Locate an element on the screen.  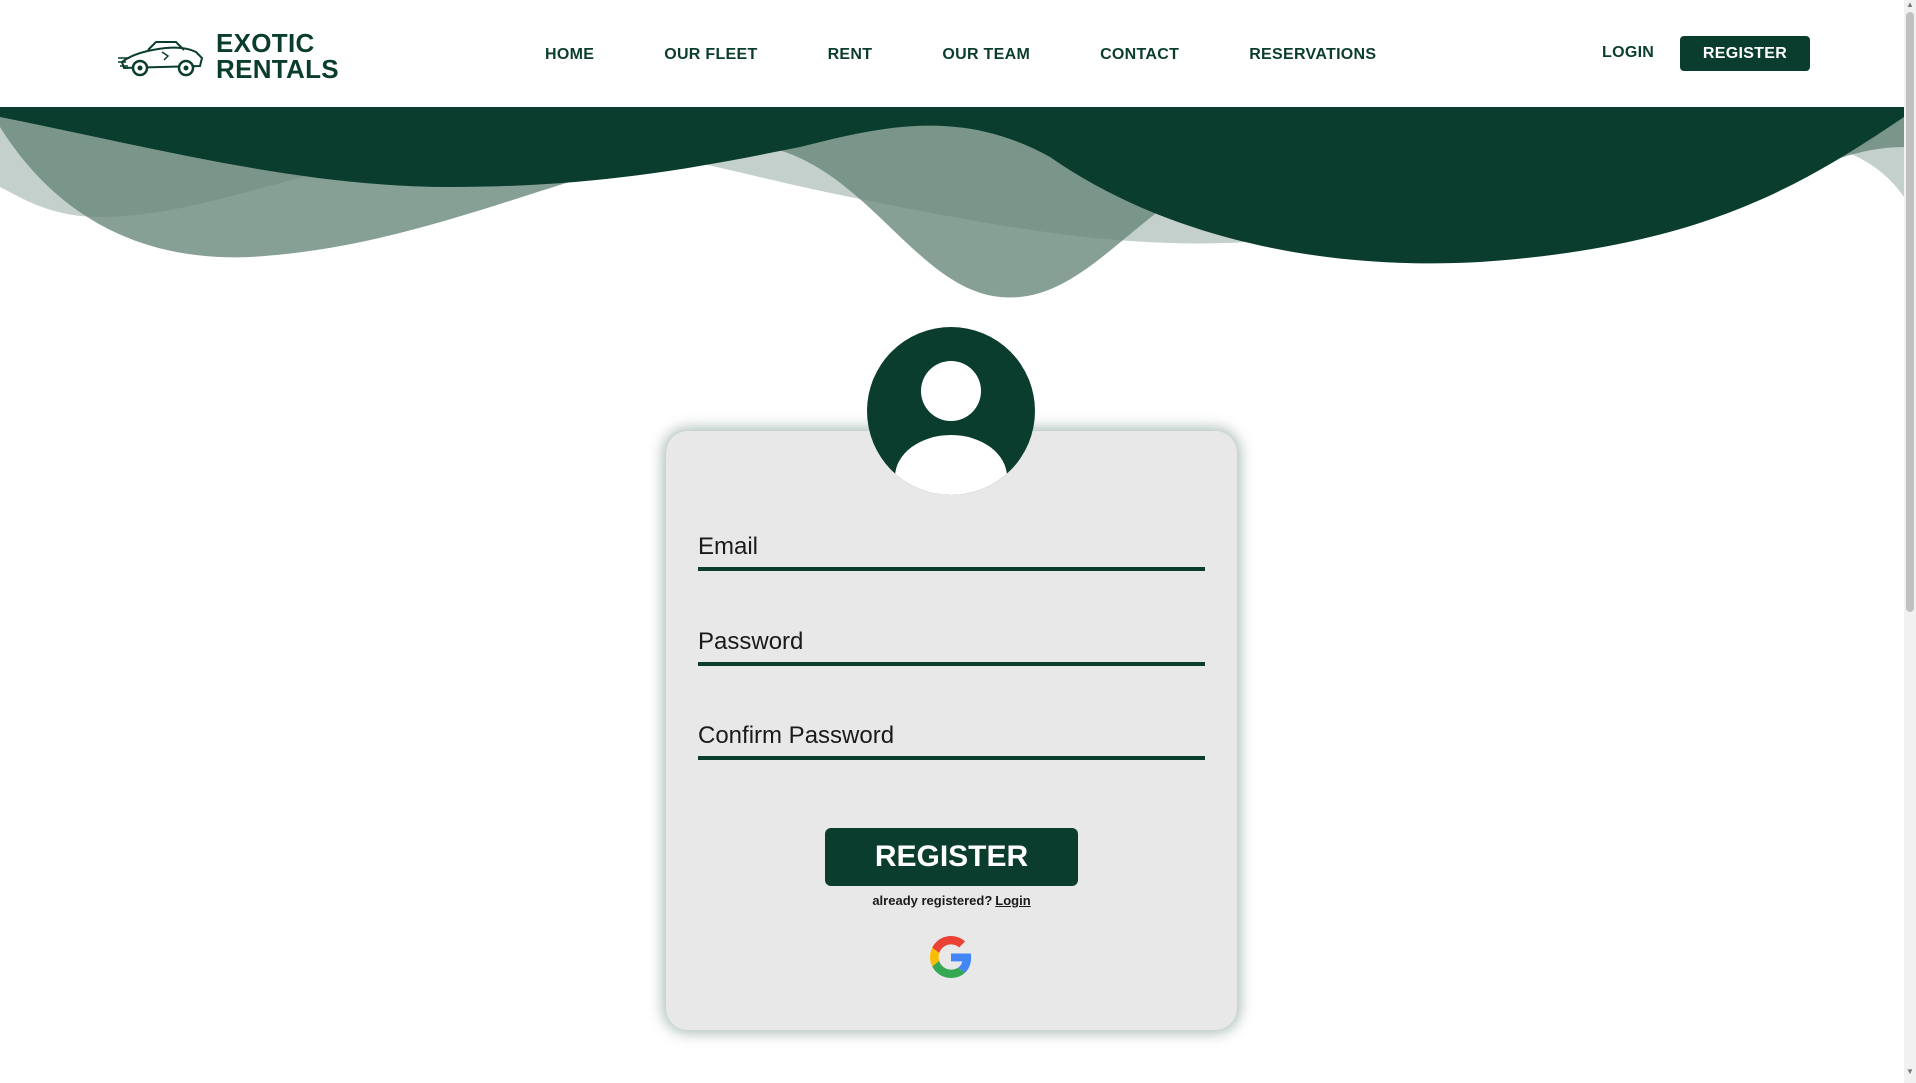
brand-name: EXOTIC RENTALS is located at coordinates (277, 56).